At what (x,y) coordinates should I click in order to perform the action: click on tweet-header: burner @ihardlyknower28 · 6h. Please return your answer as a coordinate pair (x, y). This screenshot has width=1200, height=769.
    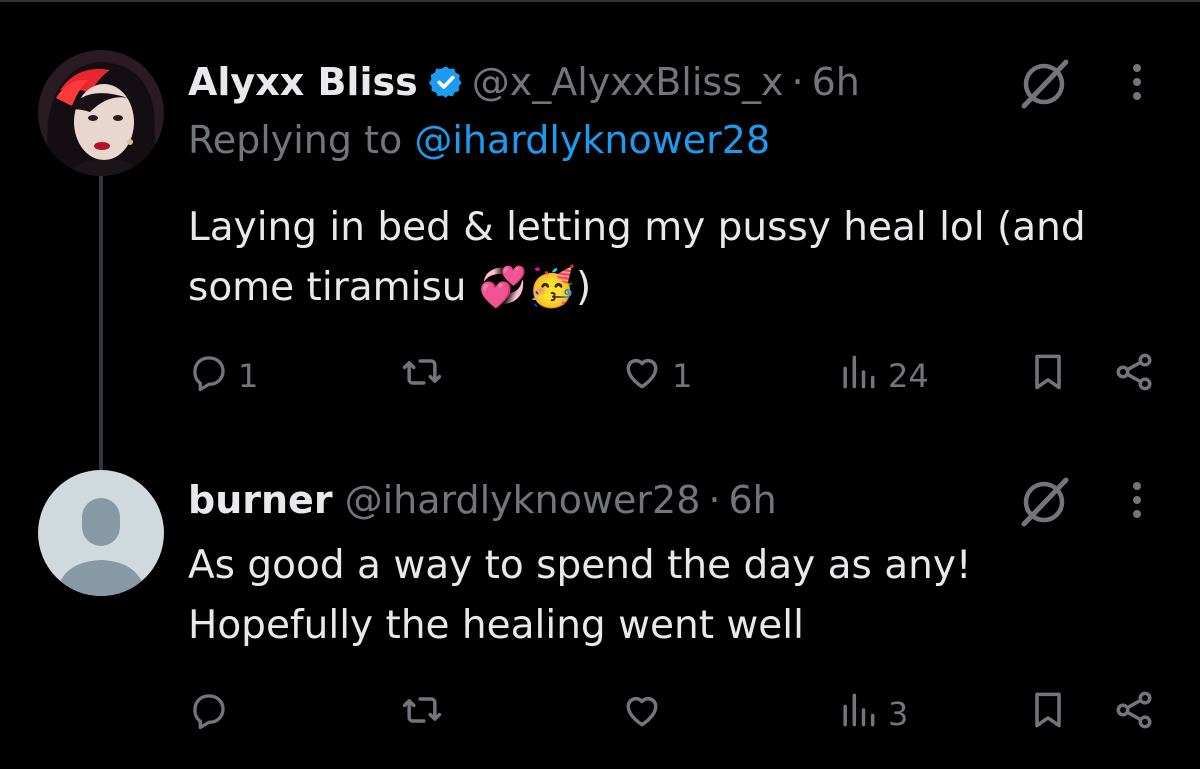
    Looking at the image, I should click on (482, 500).